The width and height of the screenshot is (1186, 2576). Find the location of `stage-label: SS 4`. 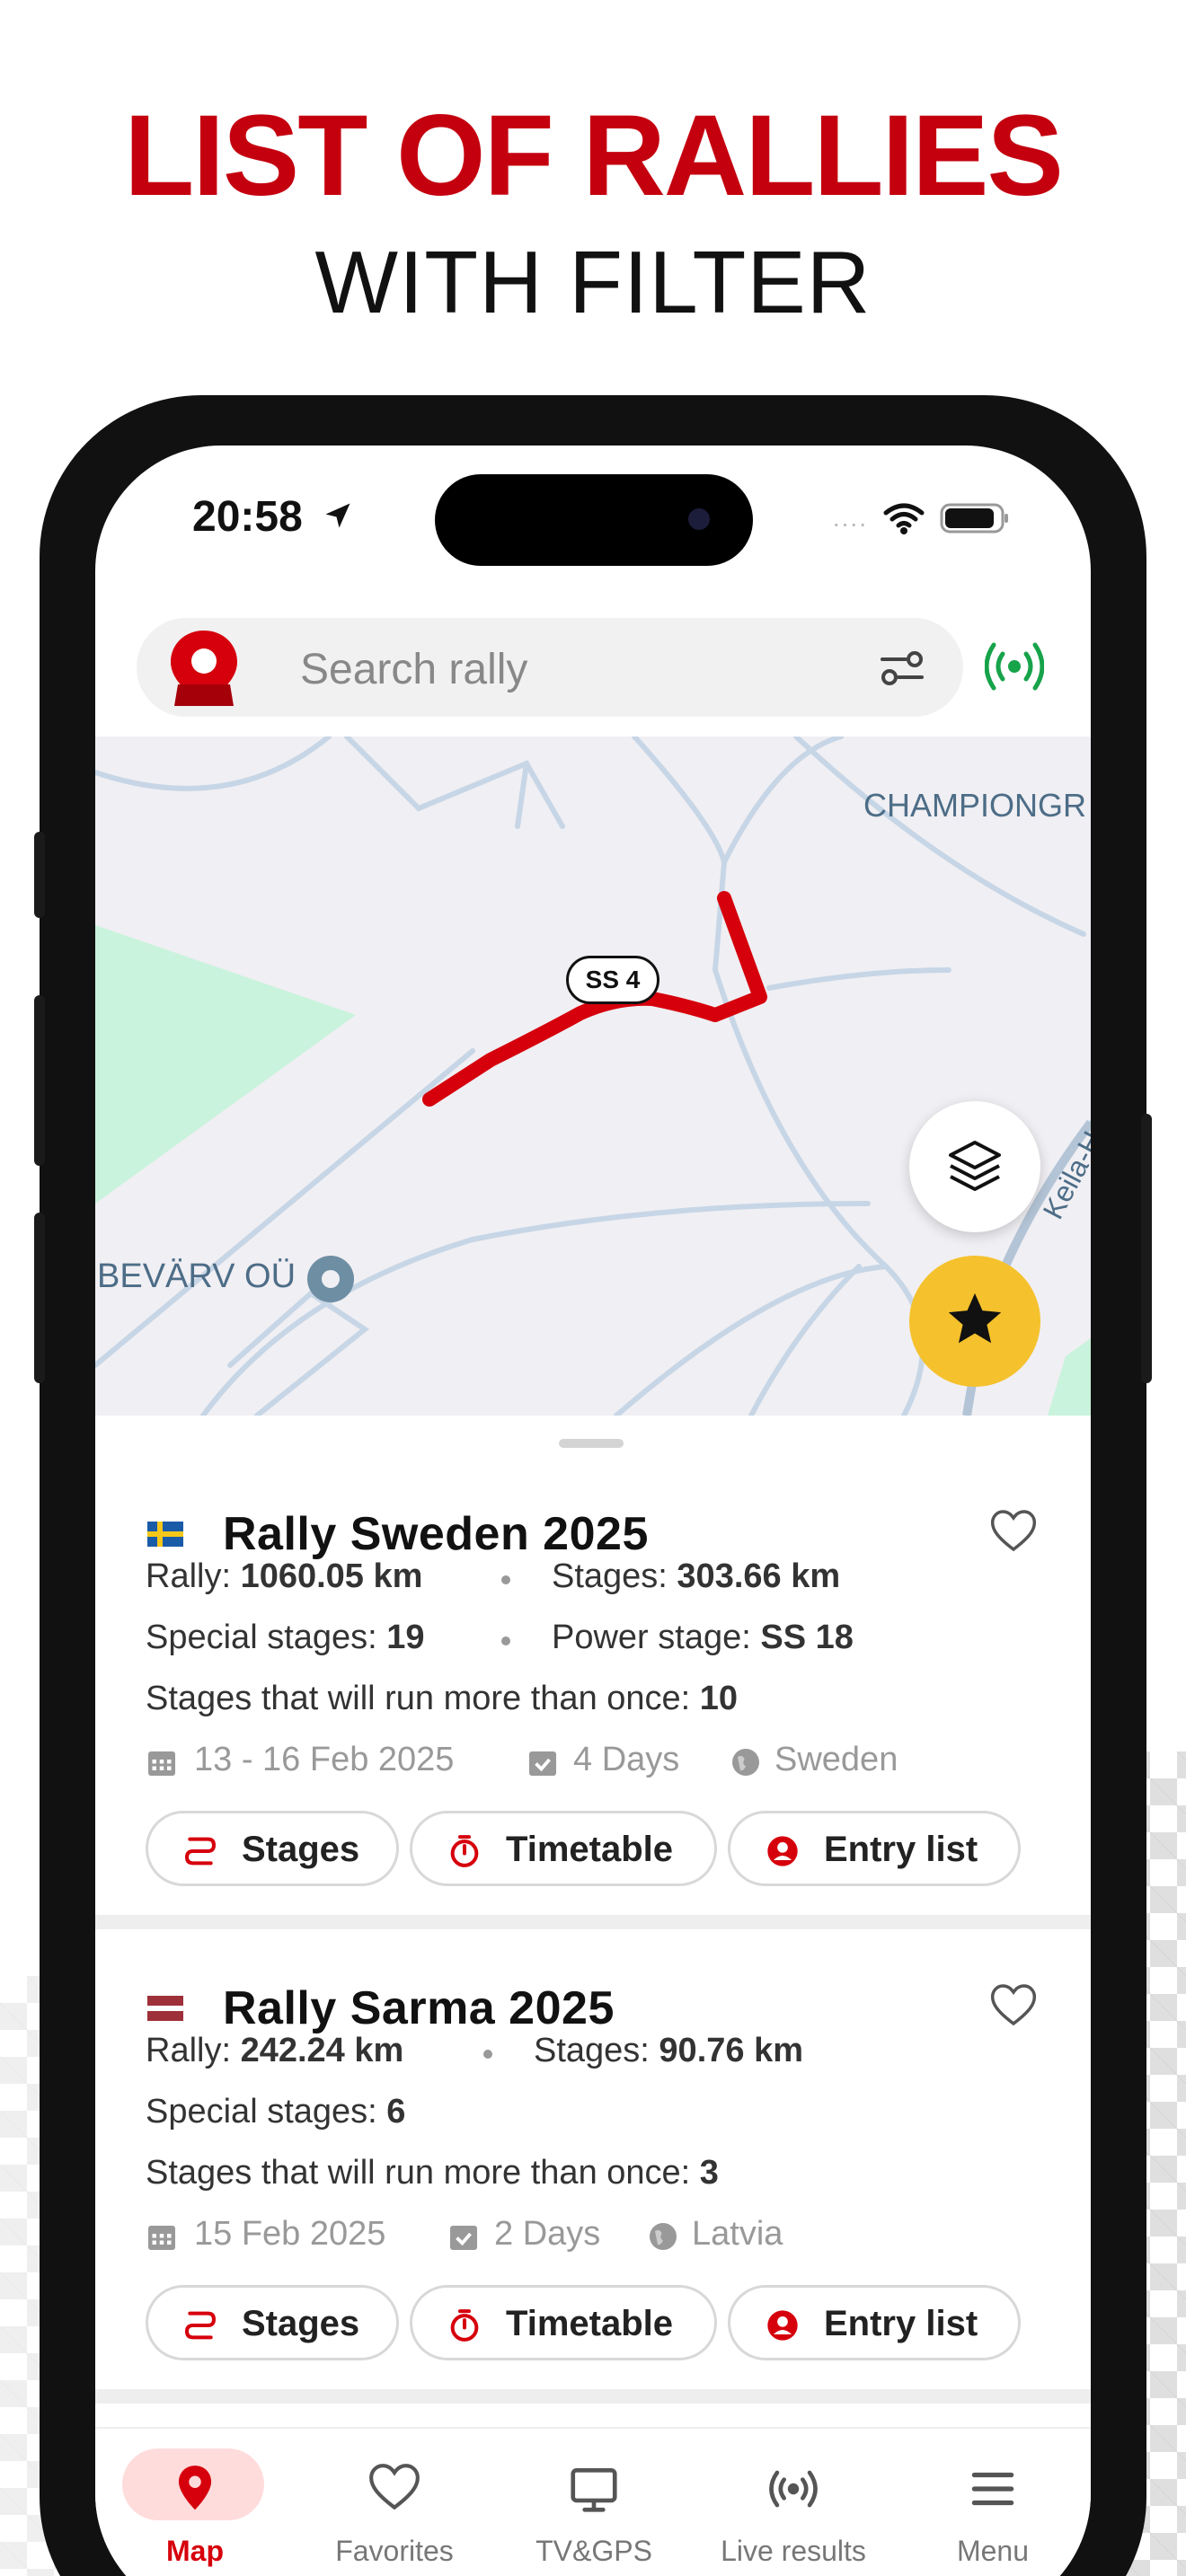

stage-label: SS 4 is located at coordinates (612, 980).